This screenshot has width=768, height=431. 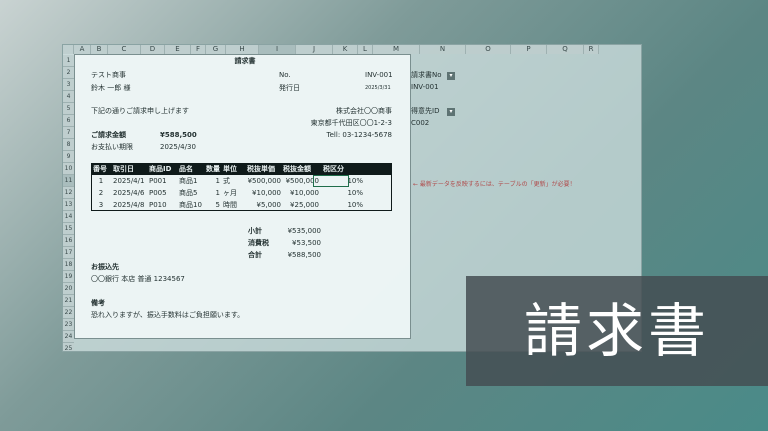 What do you see at coordinates (216, 49) in the screenshot?
I see `column-header-g: G` at bounding box center [216, 49].